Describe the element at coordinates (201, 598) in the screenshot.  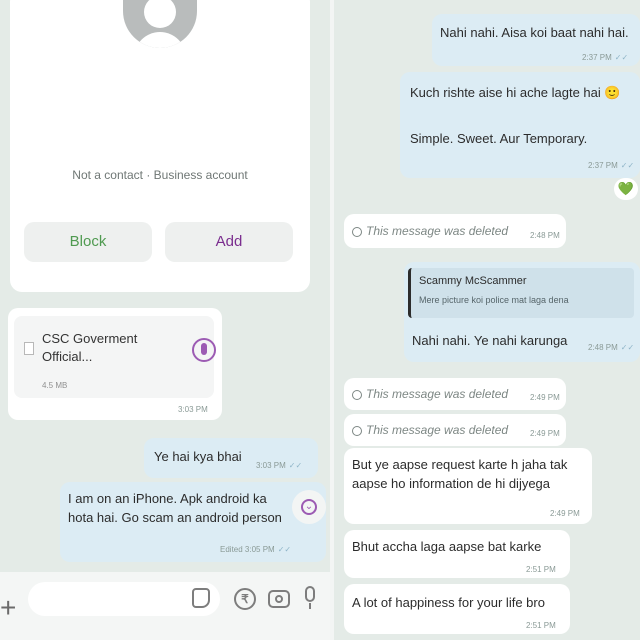
I see `sticker-icon` at that location.